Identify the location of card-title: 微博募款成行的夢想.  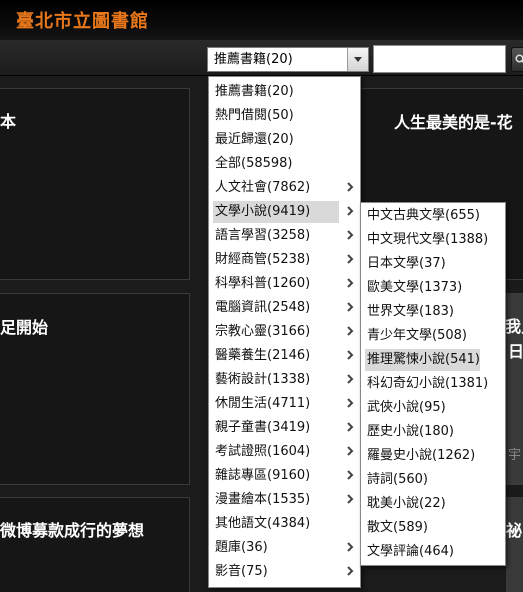
(72, 529).